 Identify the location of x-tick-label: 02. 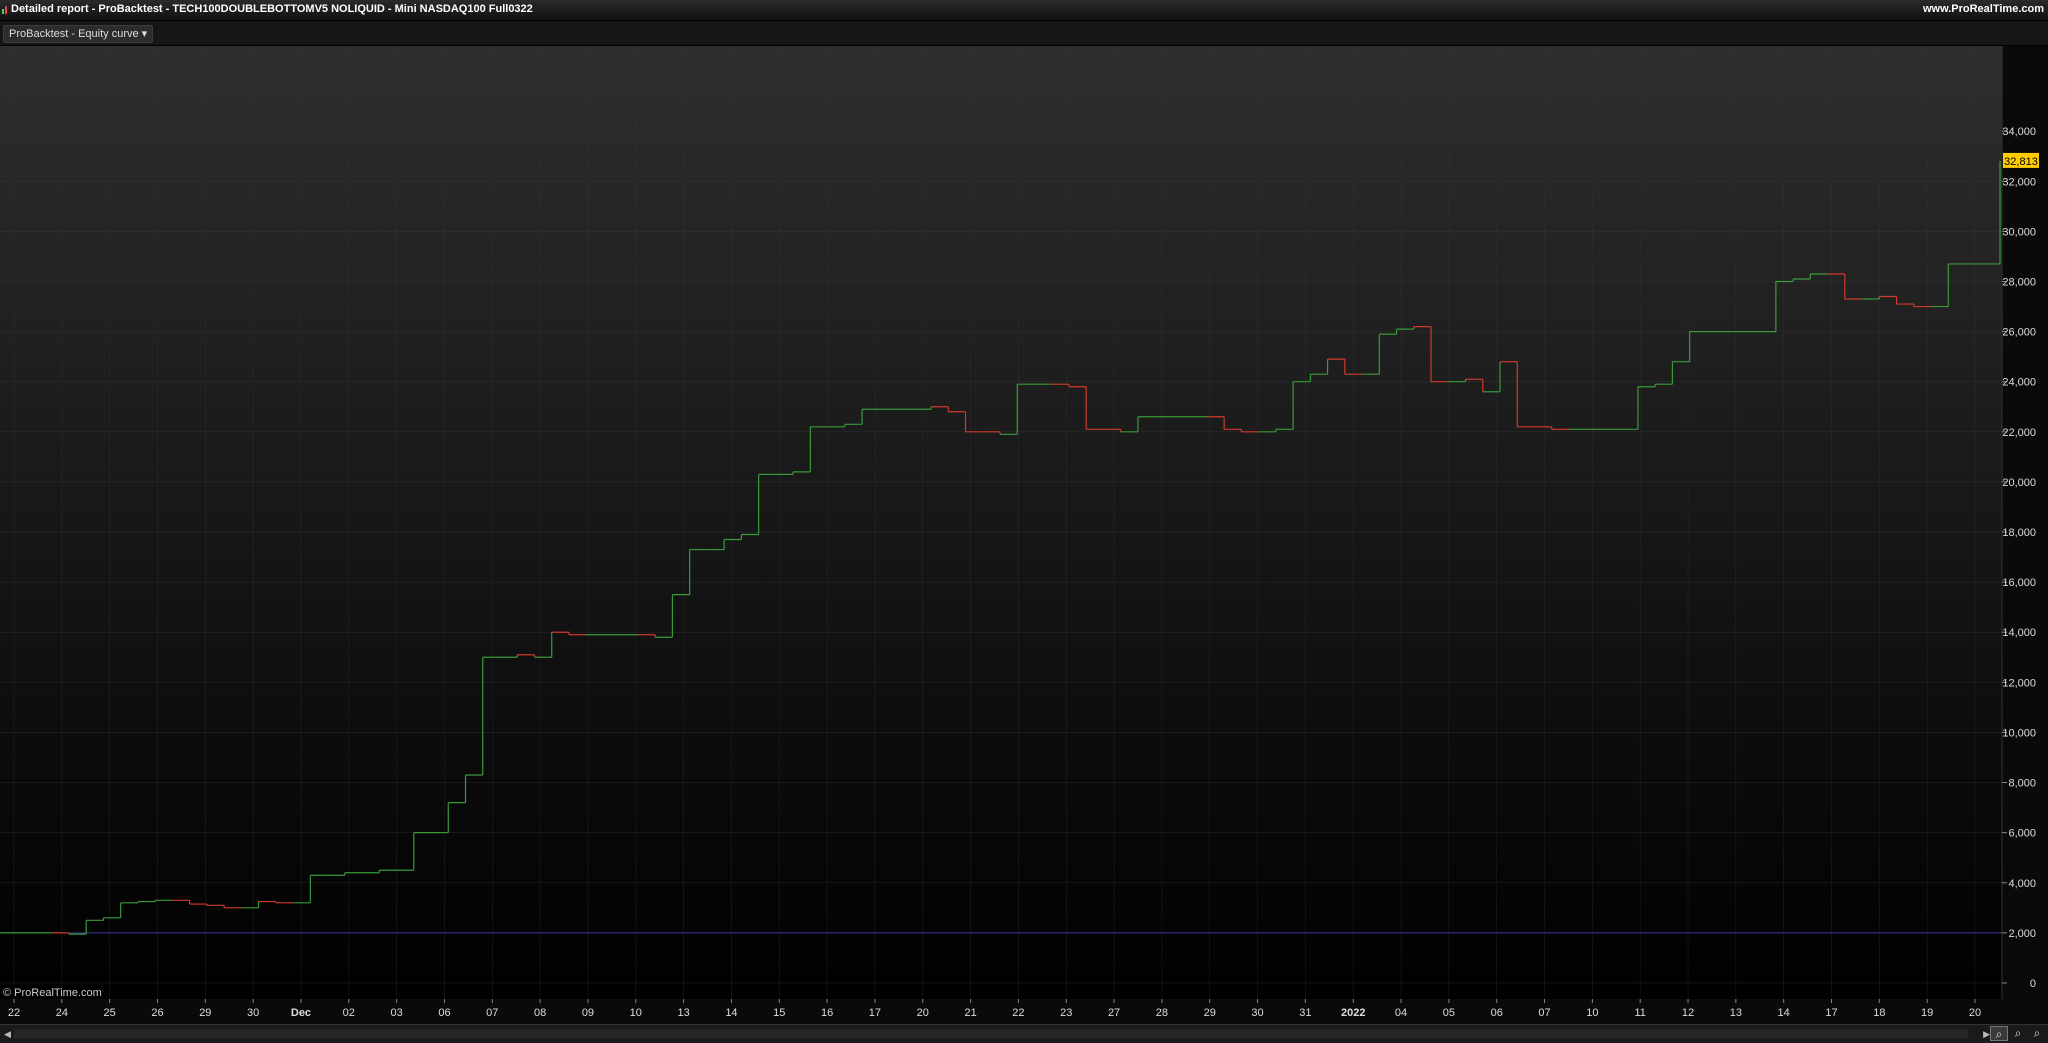
(349, 1013).